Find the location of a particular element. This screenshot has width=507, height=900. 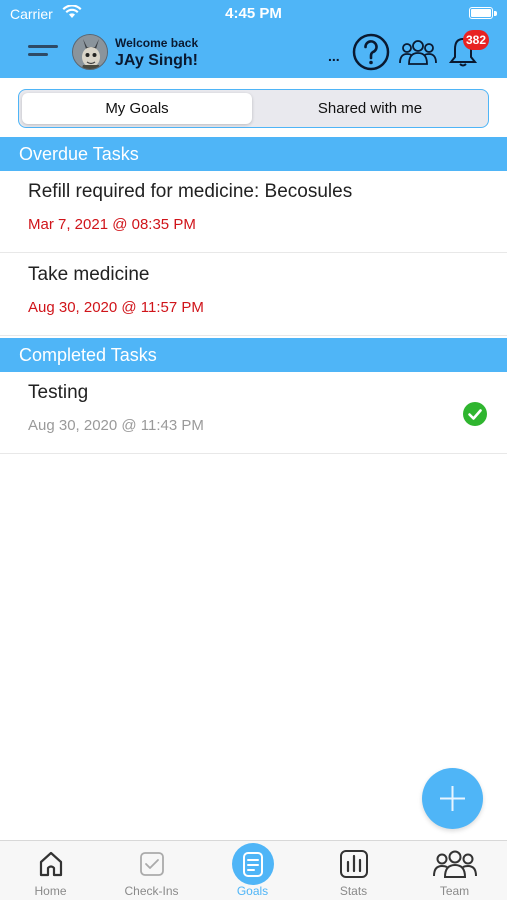

task-title: Take medicine is located at coordinates (89, 274).